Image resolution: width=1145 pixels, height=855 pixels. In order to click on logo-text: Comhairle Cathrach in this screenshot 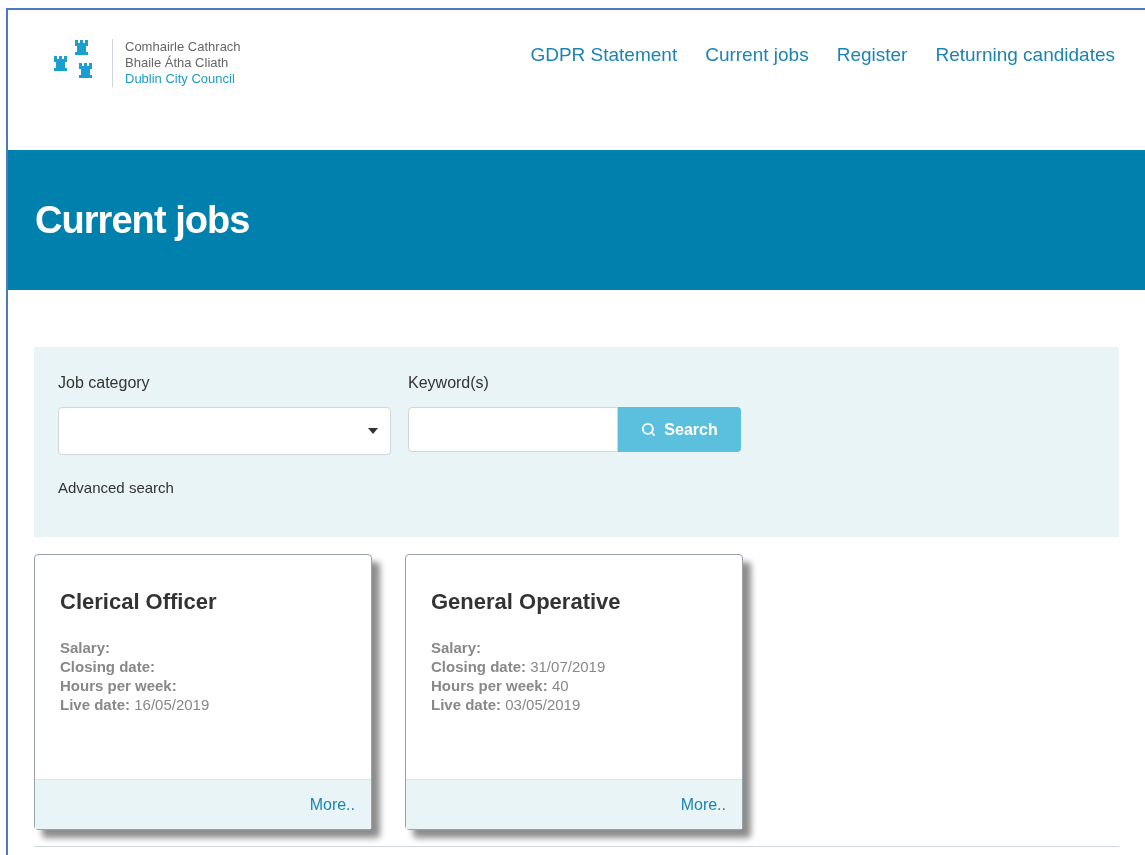, I will do `click(183, 47)`.